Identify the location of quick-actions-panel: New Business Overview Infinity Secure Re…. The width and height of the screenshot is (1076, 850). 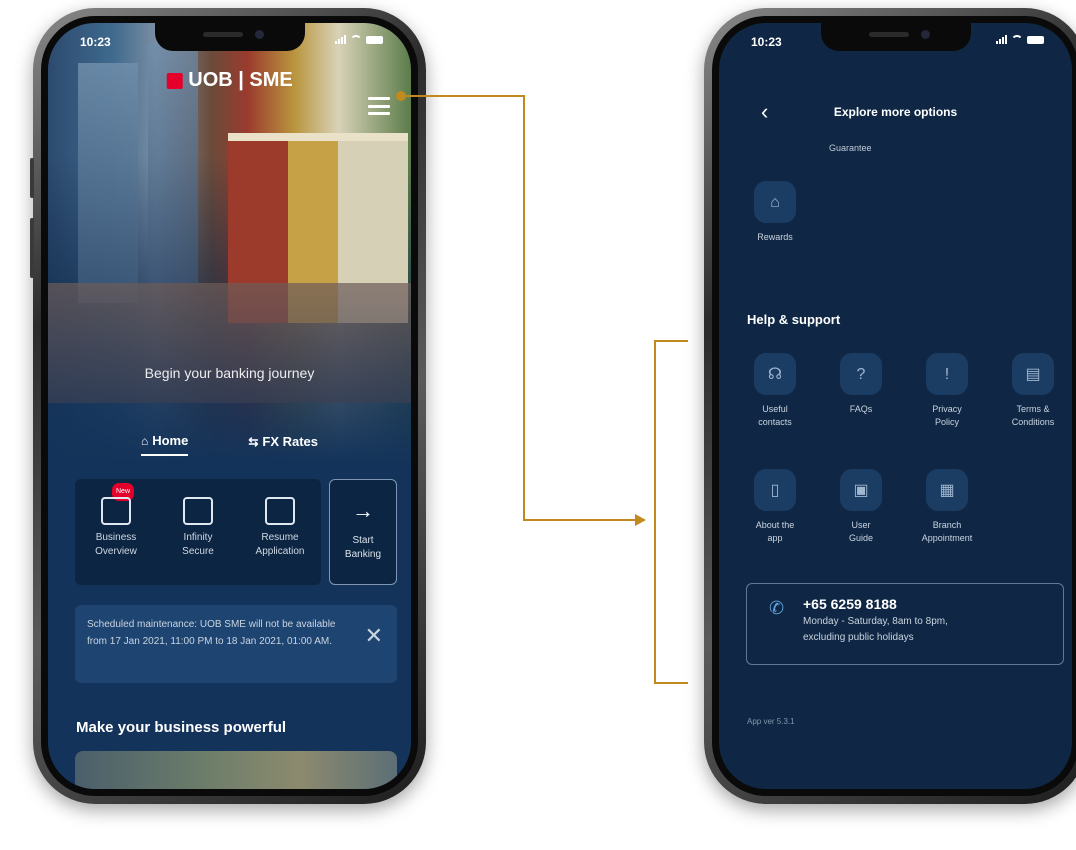
(198, 532).